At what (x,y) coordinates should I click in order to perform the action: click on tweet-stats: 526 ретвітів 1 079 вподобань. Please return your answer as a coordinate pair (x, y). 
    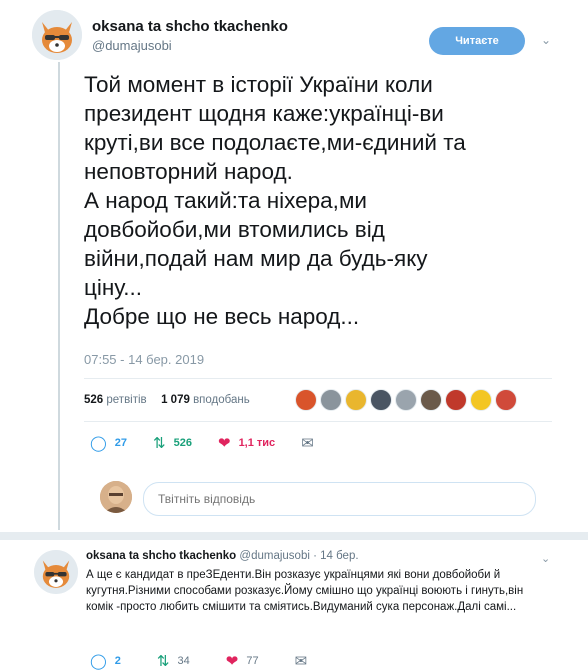
    Looking at the image, I should click on (167, 400).